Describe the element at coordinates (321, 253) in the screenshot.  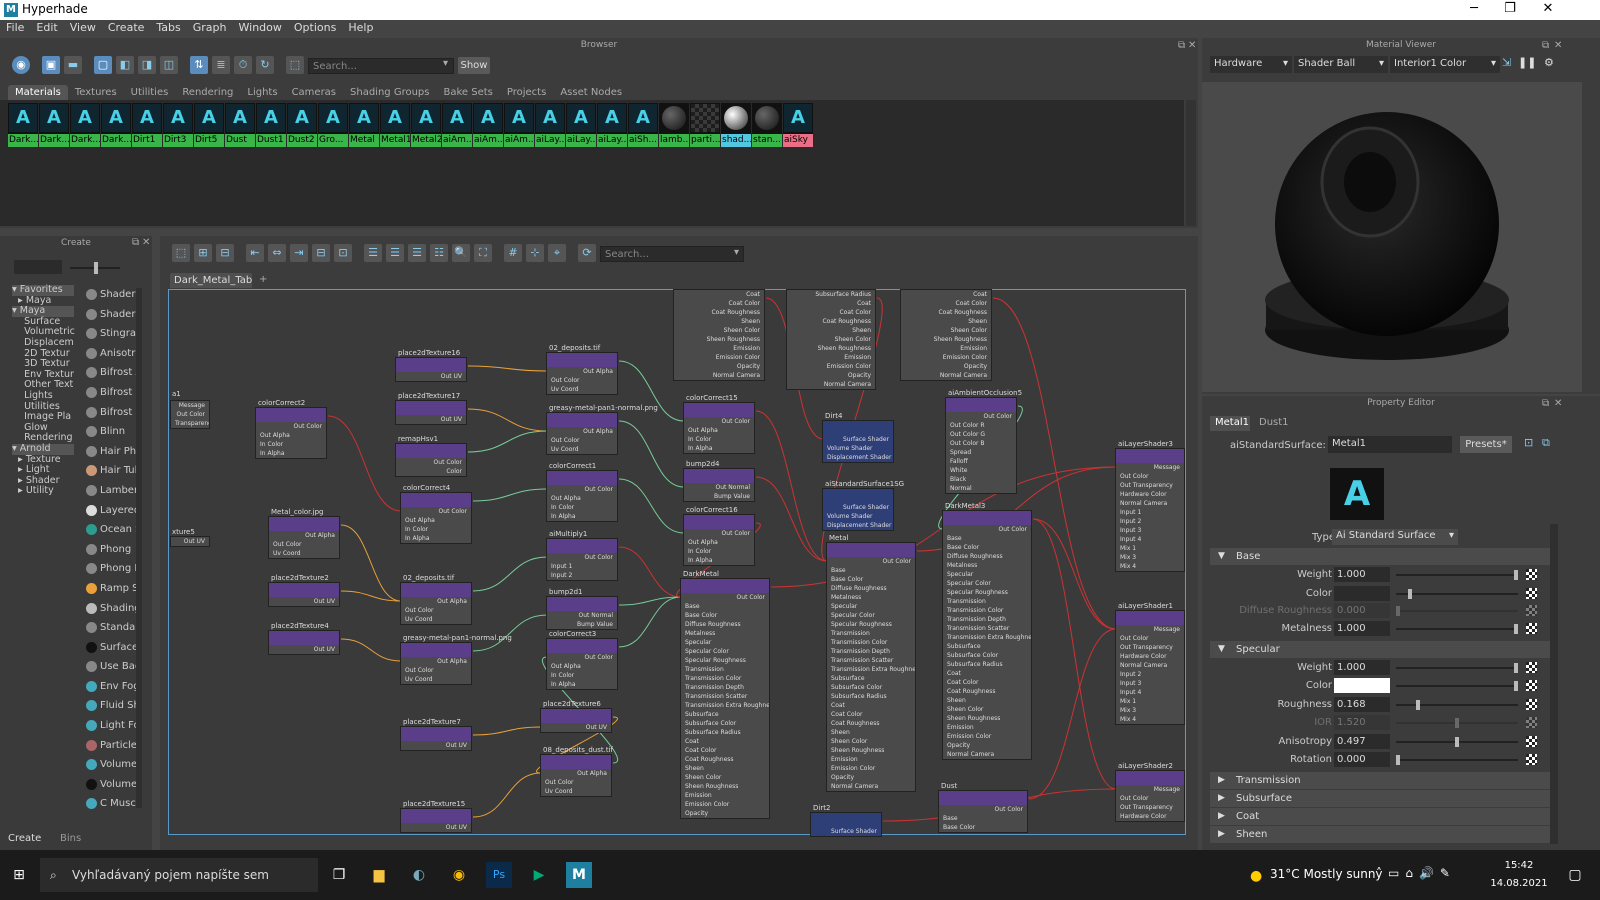
I see `layout-icon: ⊟` at that location.